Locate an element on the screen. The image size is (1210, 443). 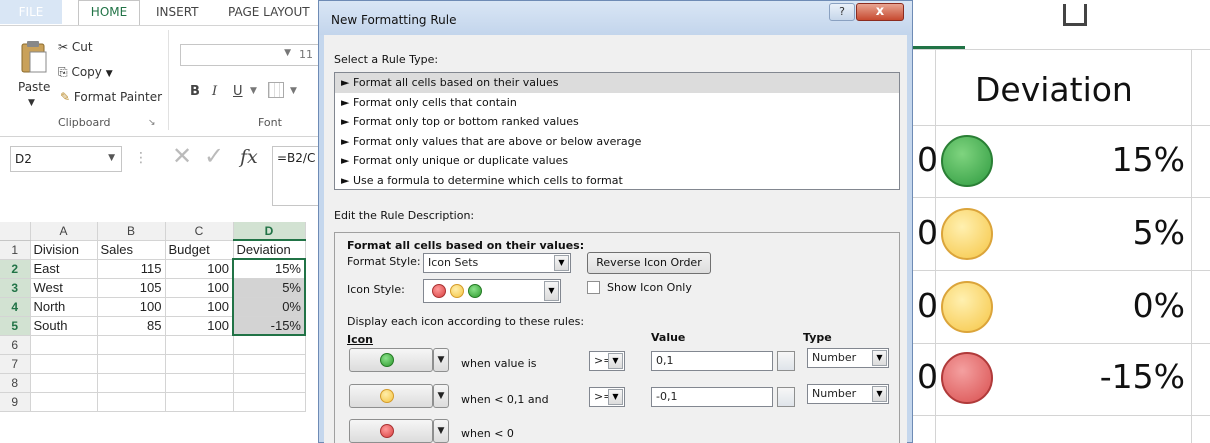
column-header-d: D is located at coordinates (269, 231).